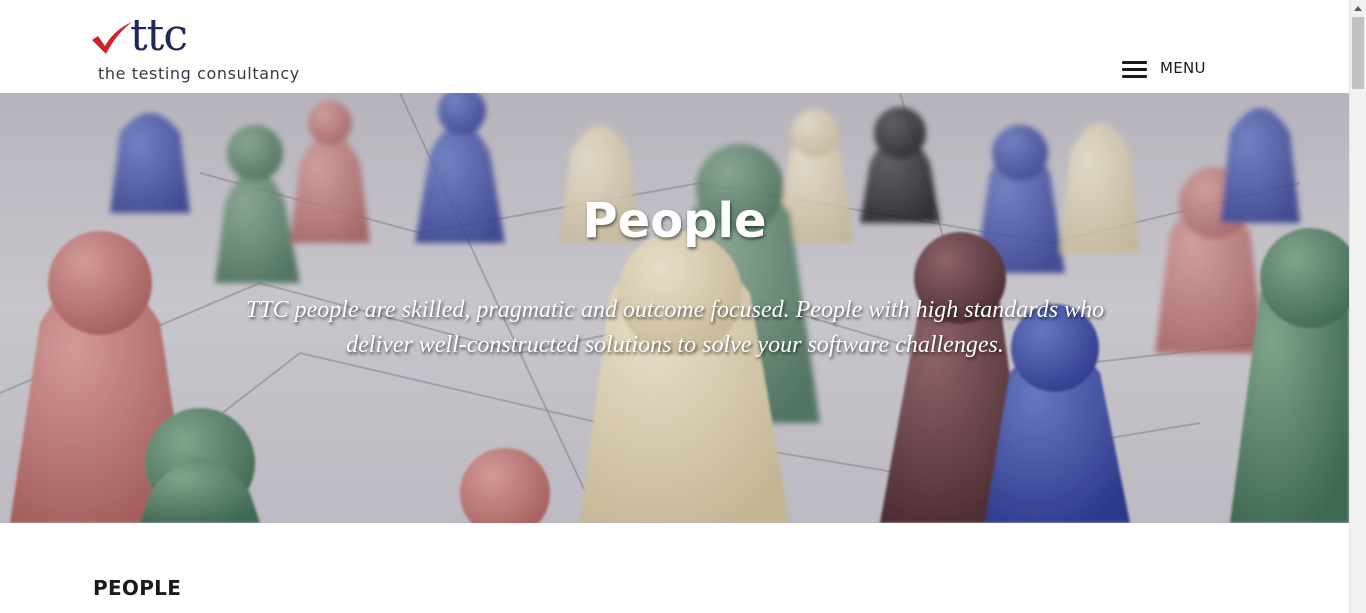  Describe the element at coordinates (674, 46) in the screenshot. I see `site-header: ttc the testing consultancy MENU` at that location.